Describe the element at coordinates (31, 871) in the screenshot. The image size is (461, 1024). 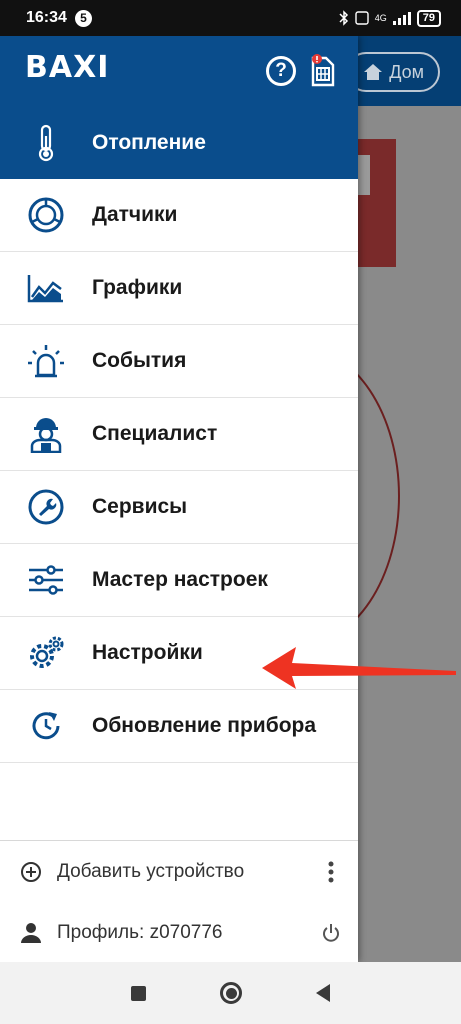
I see `add-circle-icon` at that location.